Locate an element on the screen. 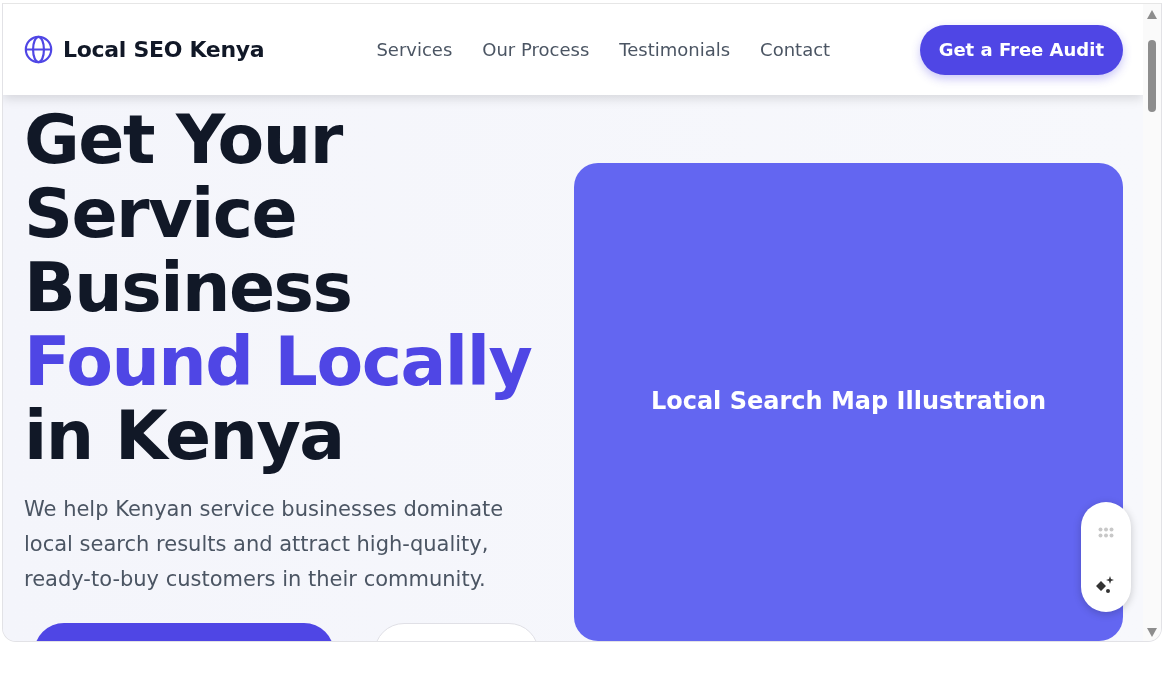 The height and width of the screenshot is (693, 1162). hero-description: We help Kenyan service businesses dominate local search results and attract high-quality, ready-to-buy customers in their community. is located at coordinates (264, 544).